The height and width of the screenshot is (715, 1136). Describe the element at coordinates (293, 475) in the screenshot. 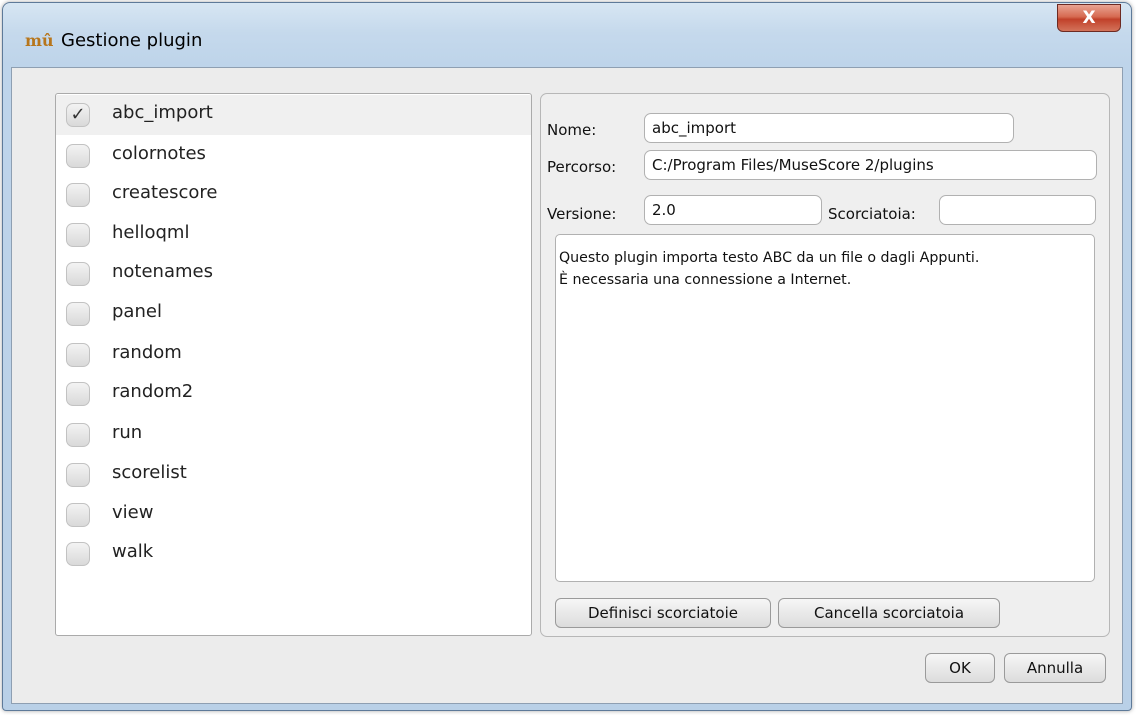

I see `plugin-item-scorelist: scorelist` at that location.